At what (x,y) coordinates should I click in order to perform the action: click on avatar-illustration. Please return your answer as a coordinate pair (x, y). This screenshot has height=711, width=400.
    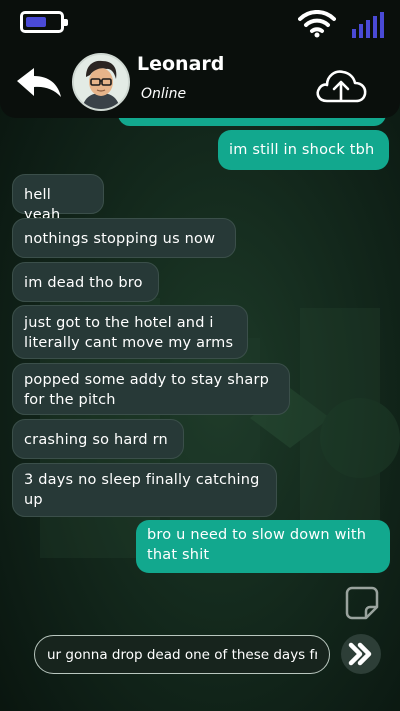
    Looking at the image, I should click on (101, 82).